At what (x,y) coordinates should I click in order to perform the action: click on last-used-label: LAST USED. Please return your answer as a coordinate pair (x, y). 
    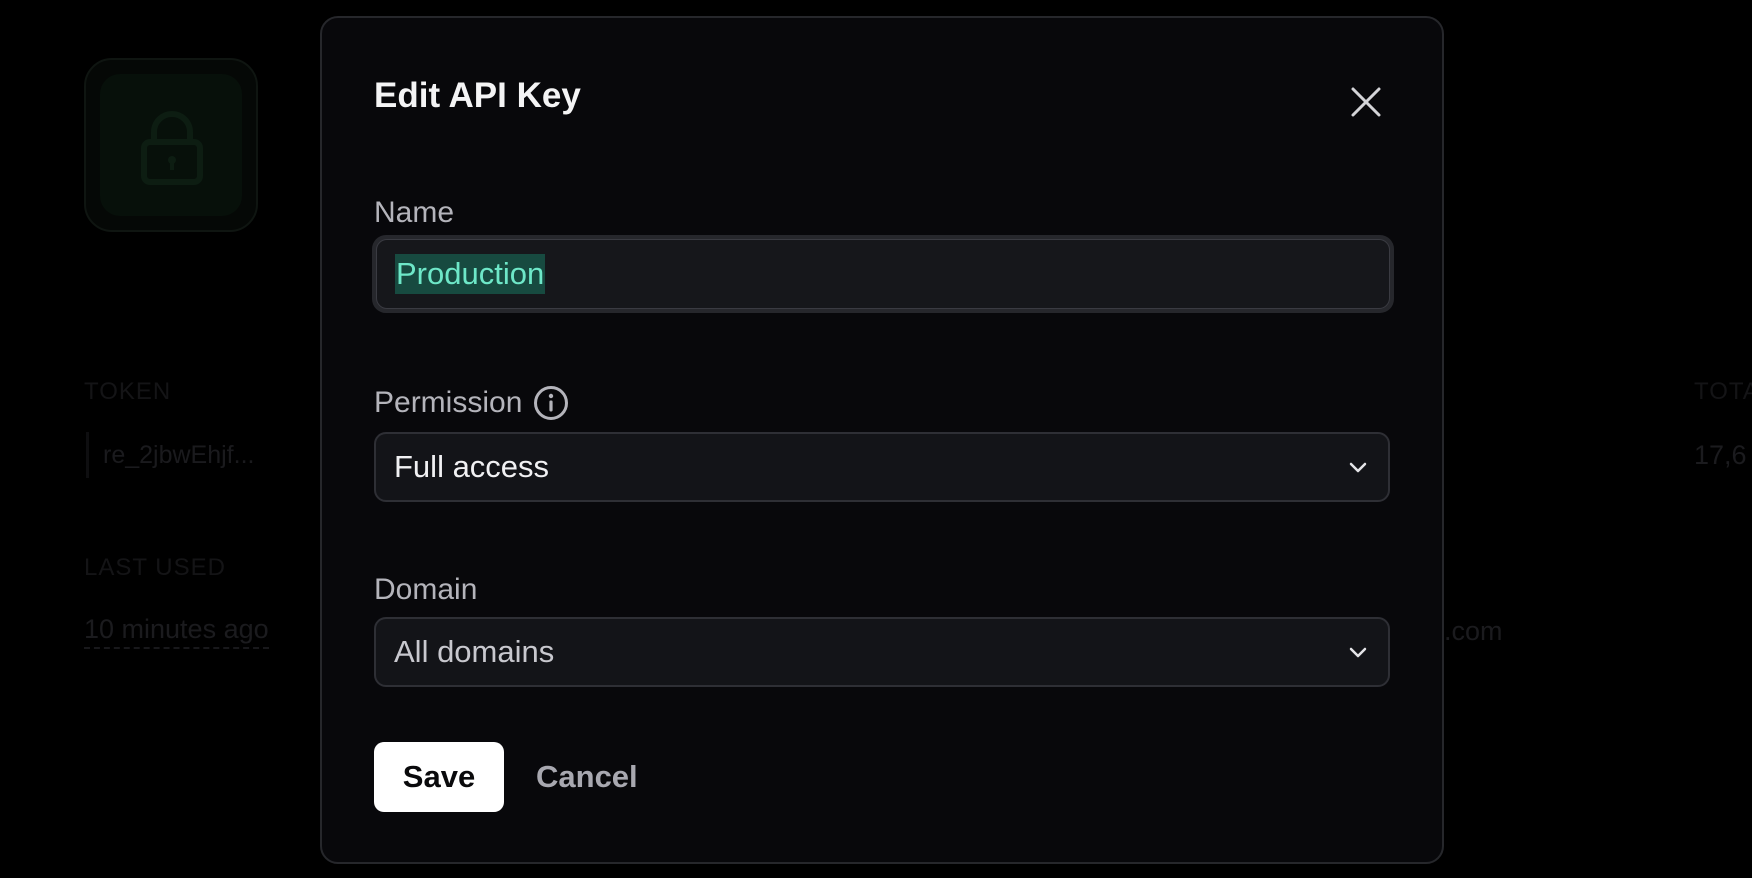
    Looking at the image, I should click on (155, 567).